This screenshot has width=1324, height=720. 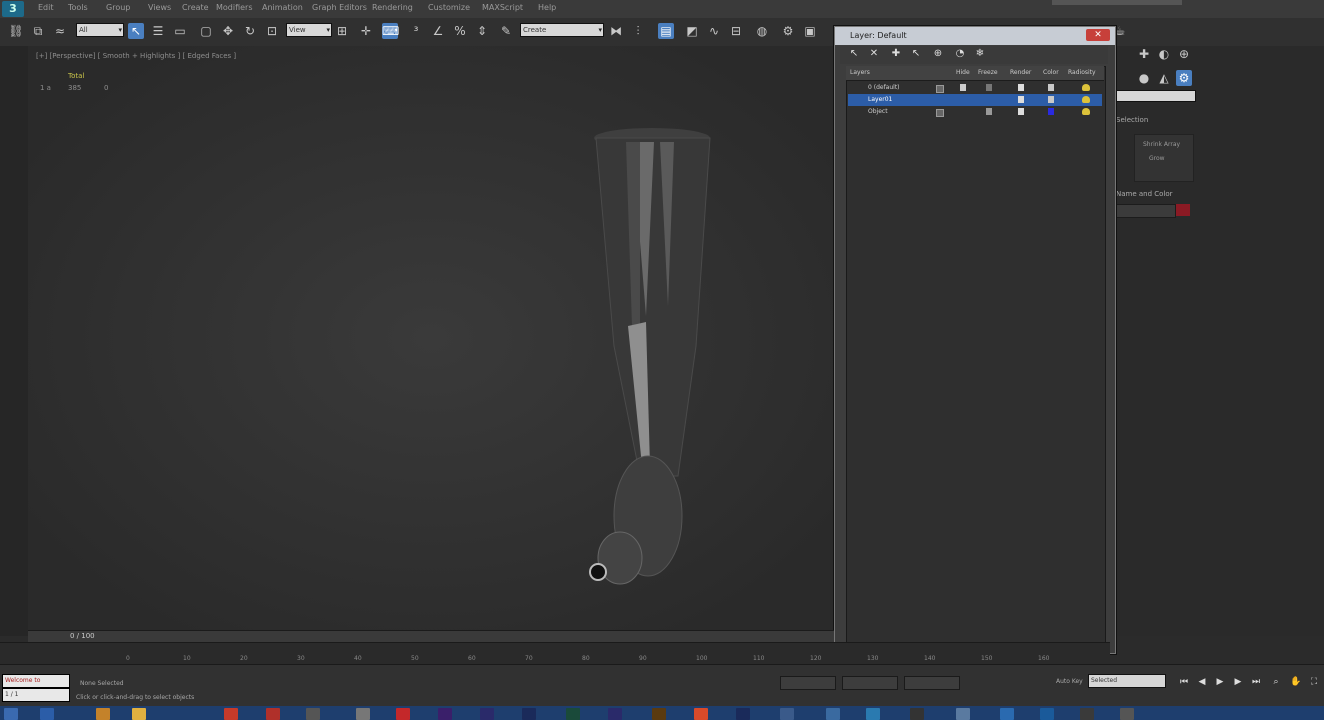 I want to click on graphite-tools-icon: ◩, so click(x=692, y=31).